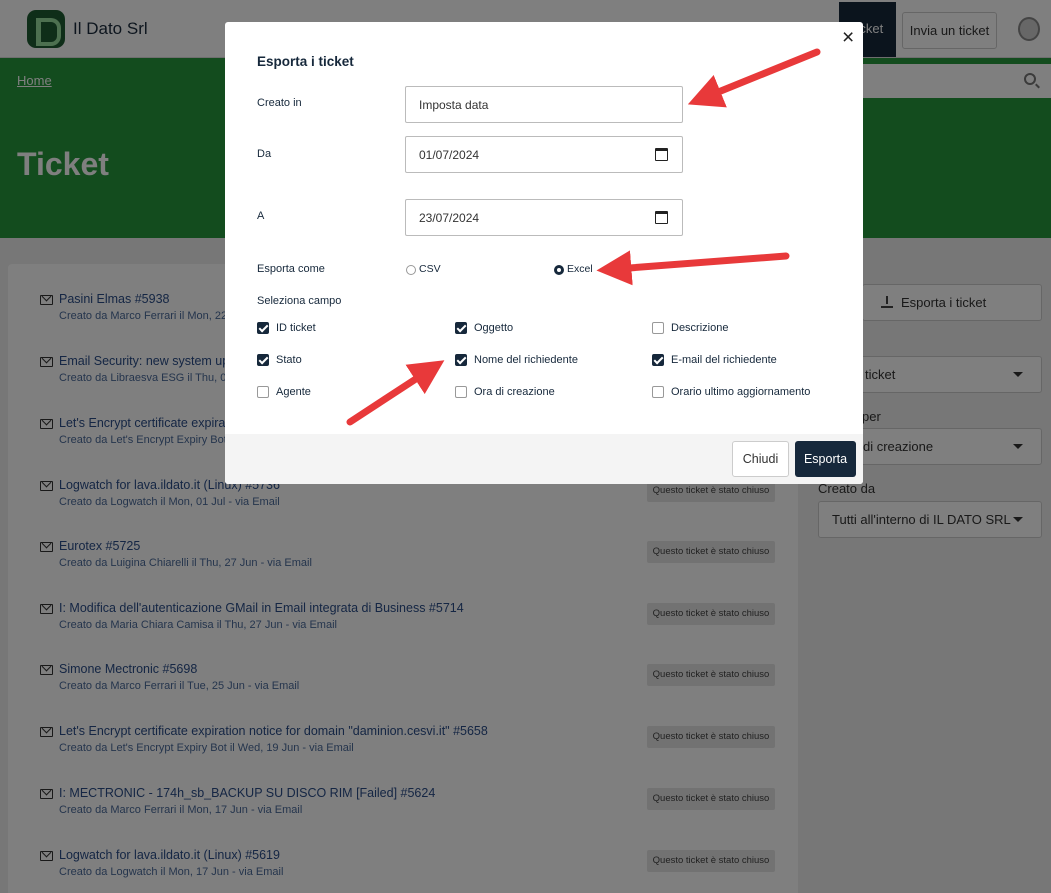 This screenshot has width=1051, height=893. What do you see at coordinates (291, 269) in the screenshot?
I see `export-as-label: Esporta come` at bounding box center [291, 269].